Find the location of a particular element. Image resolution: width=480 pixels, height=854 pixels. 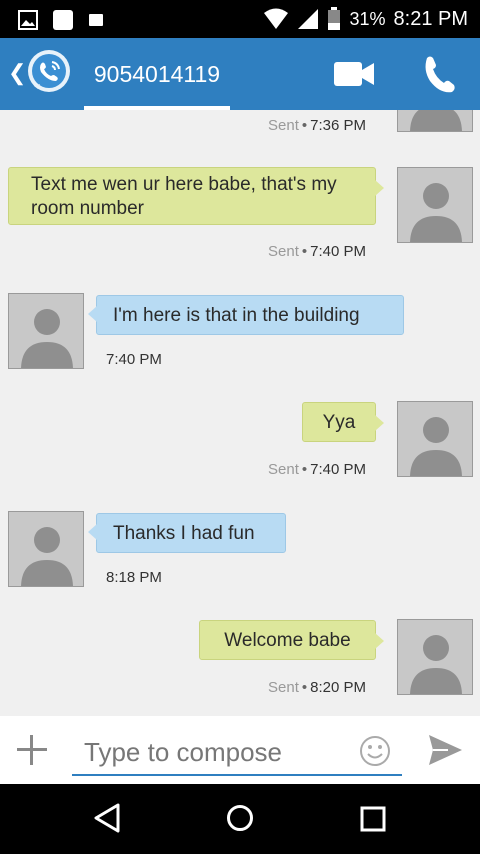

system-nav-bar is located at coordinates (240, 819).